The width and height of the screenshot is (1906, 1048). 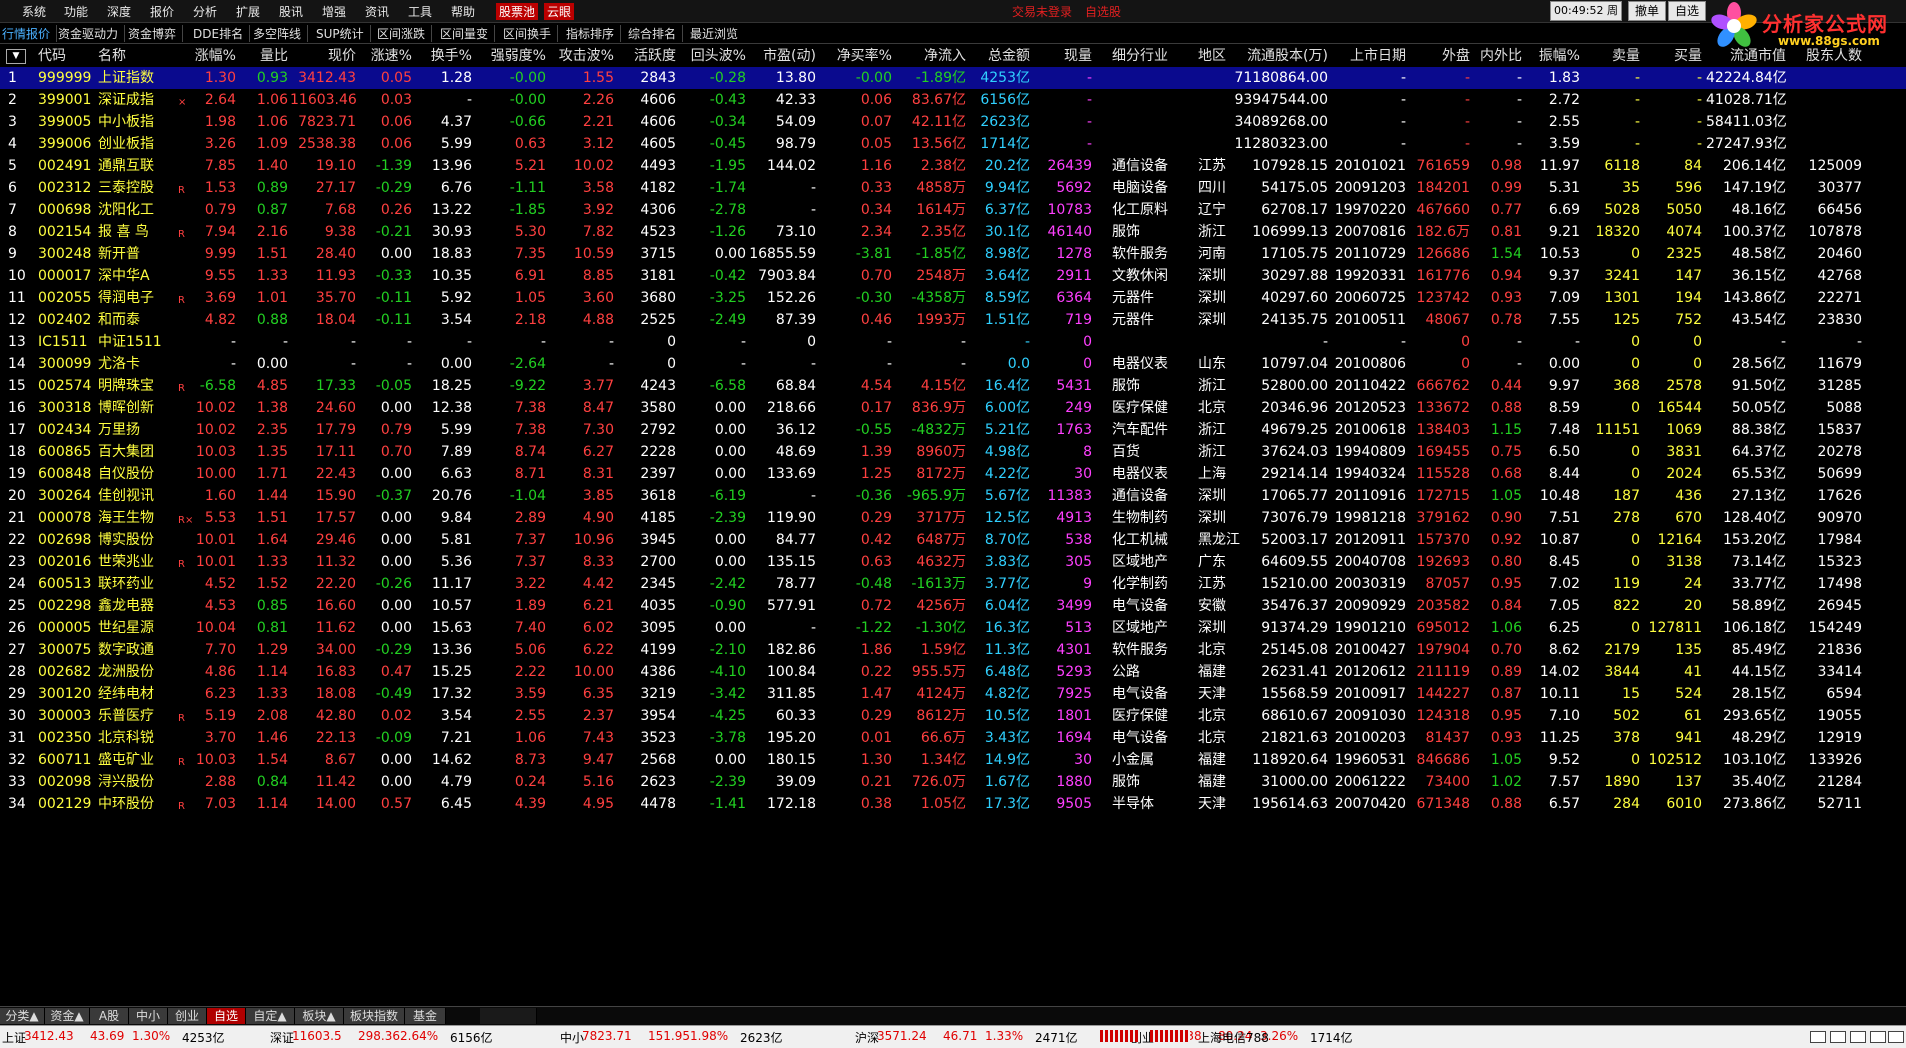 I want to click on btab-custom: 自定▲, so click(x=270, y=1016).